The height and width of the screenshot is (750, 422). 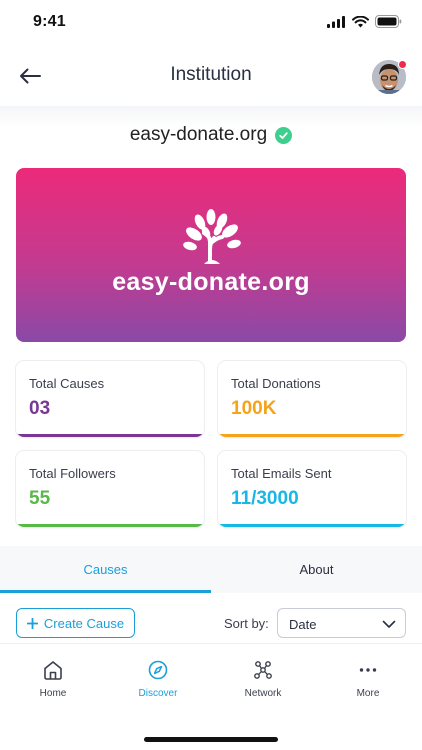 What do you see at coordinates (72, 473) in the screenshot?
I see `stat-label: Total Followers` at bounding box center [72, 473].